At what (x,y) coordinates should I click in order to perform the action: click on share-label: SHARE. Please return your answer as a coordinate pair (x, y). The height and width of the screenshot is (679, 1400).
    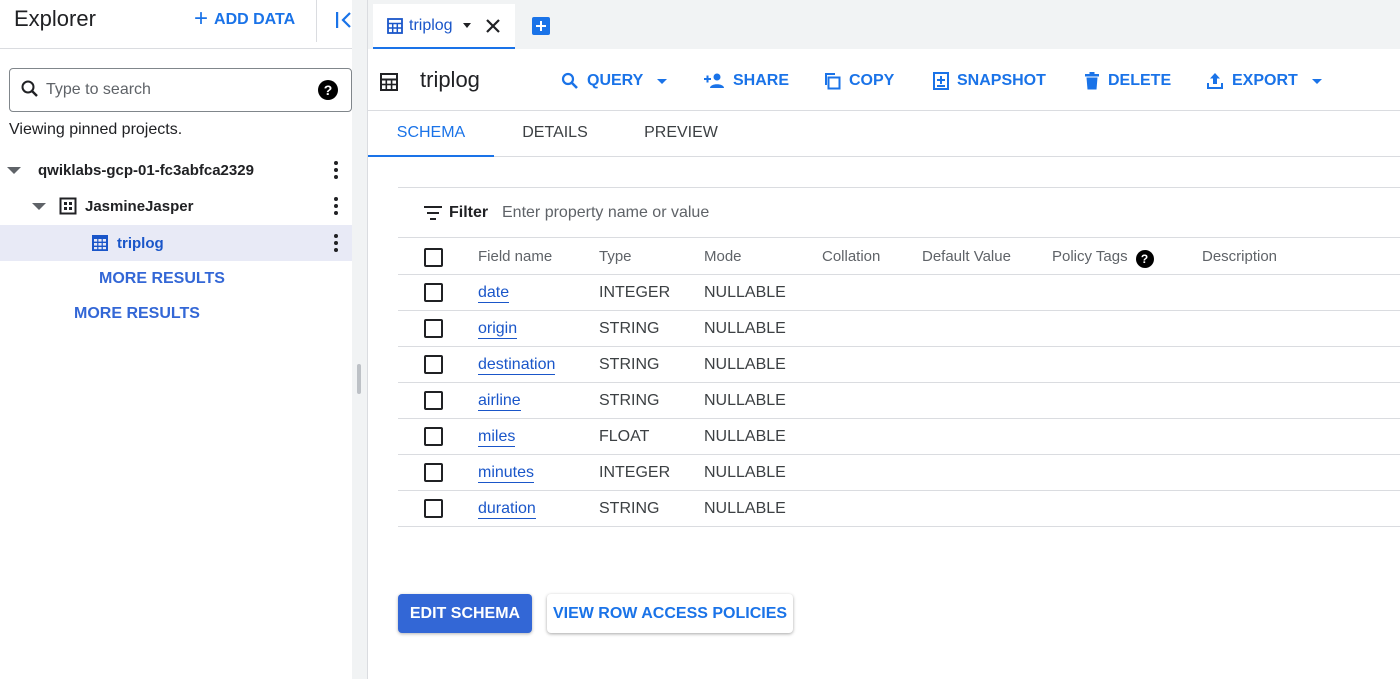
    Looking at the image, I should click on (761, 80).